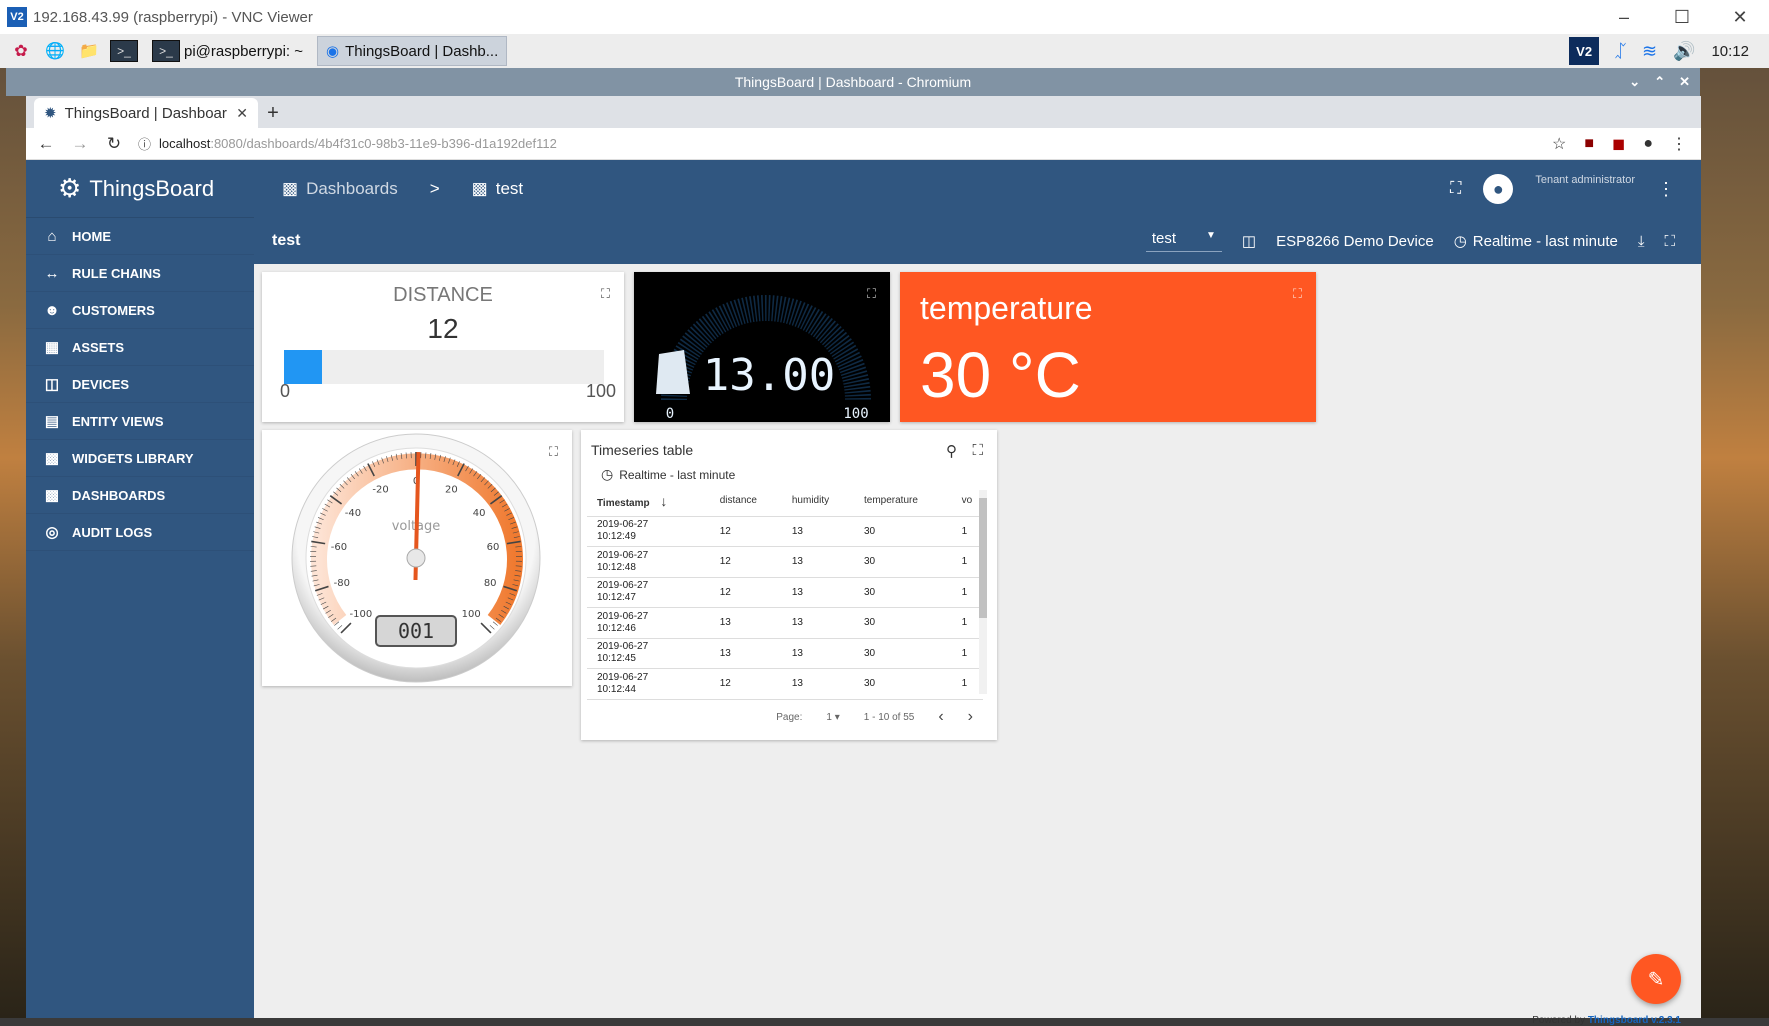 The image size is (1769, 1026). Describe the element at coordinates (286, 241) in the screenshot. I see `dashboard-title: test` at that location.